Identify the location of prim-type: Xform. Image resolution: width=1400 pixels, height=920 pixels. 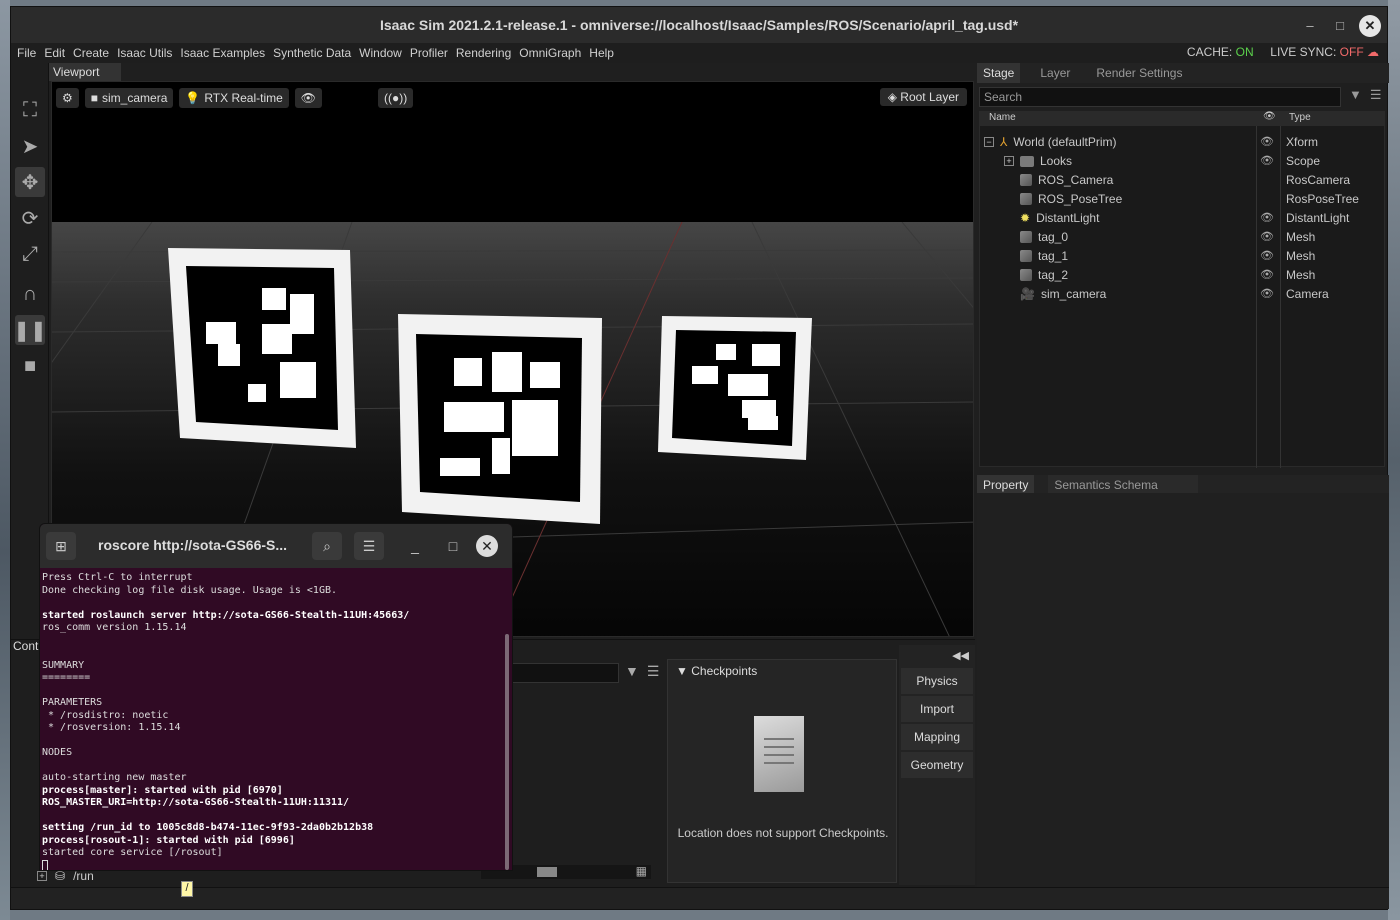
(1302, 142).